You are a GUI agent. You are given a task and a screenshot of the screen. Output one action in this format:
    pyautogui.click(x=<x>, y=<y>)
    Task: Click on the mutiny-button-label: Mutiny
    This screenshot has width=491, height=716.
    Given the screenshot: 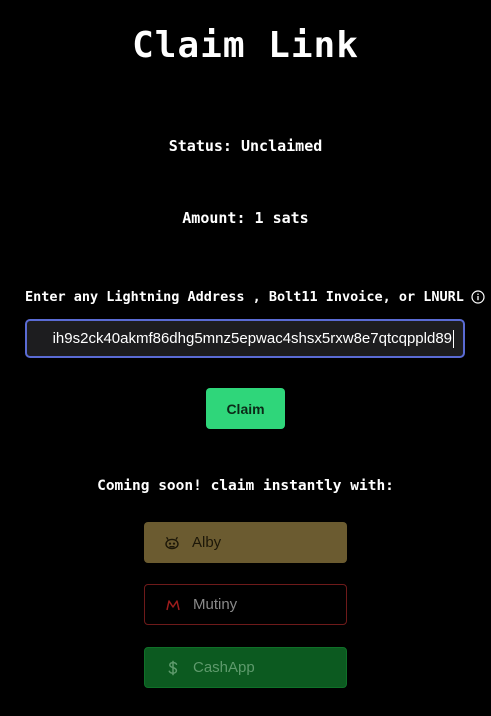 What is the action you would take?
    pyautogui.click(x=215, y=604)
    